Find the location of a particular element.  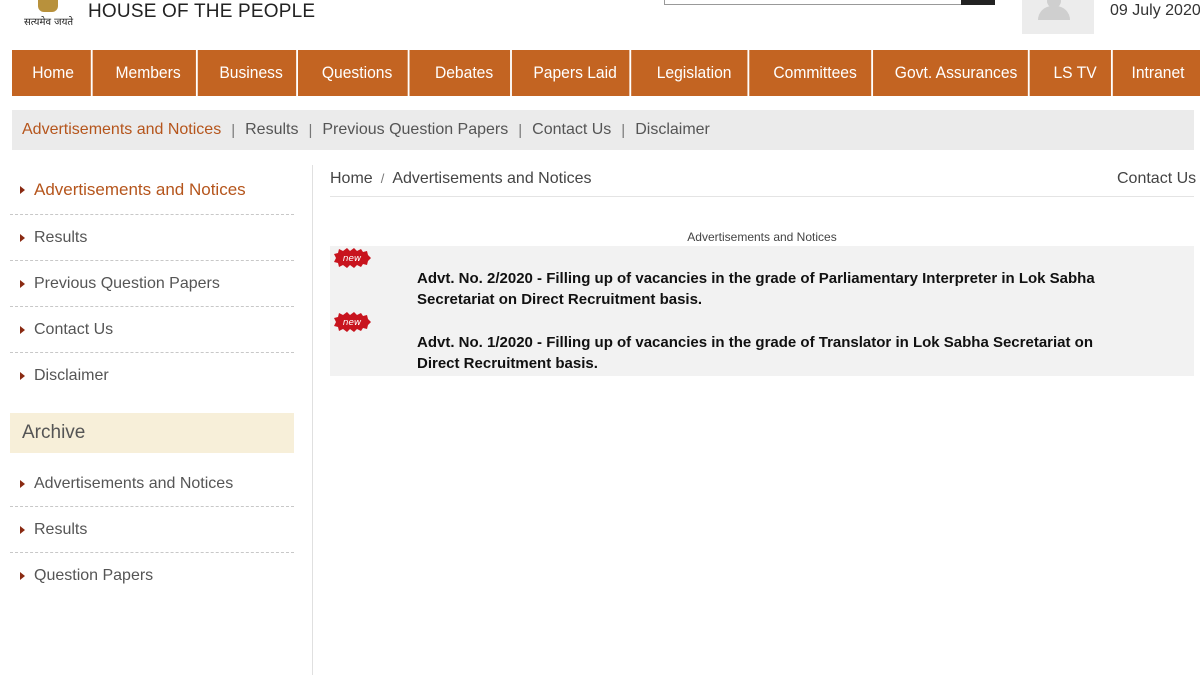

emblem-lion-icon is located at coordinates (48, 6).